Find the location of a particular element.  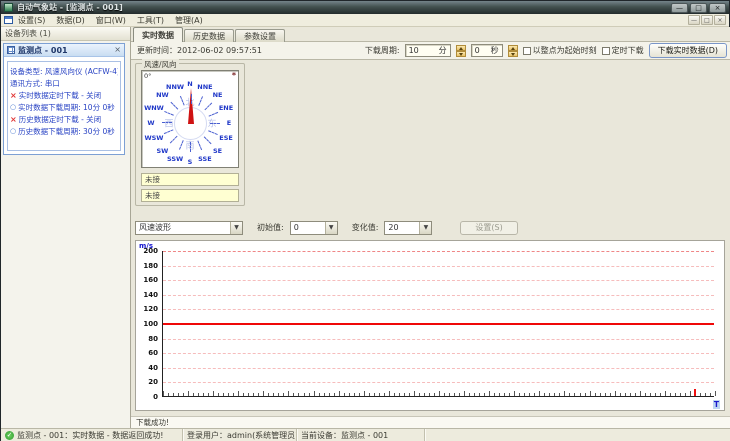

menu-items: 设置(S) 数据(D) 窗口(W) 工具(T) 管理(A) is located at coordinates (353, 20).